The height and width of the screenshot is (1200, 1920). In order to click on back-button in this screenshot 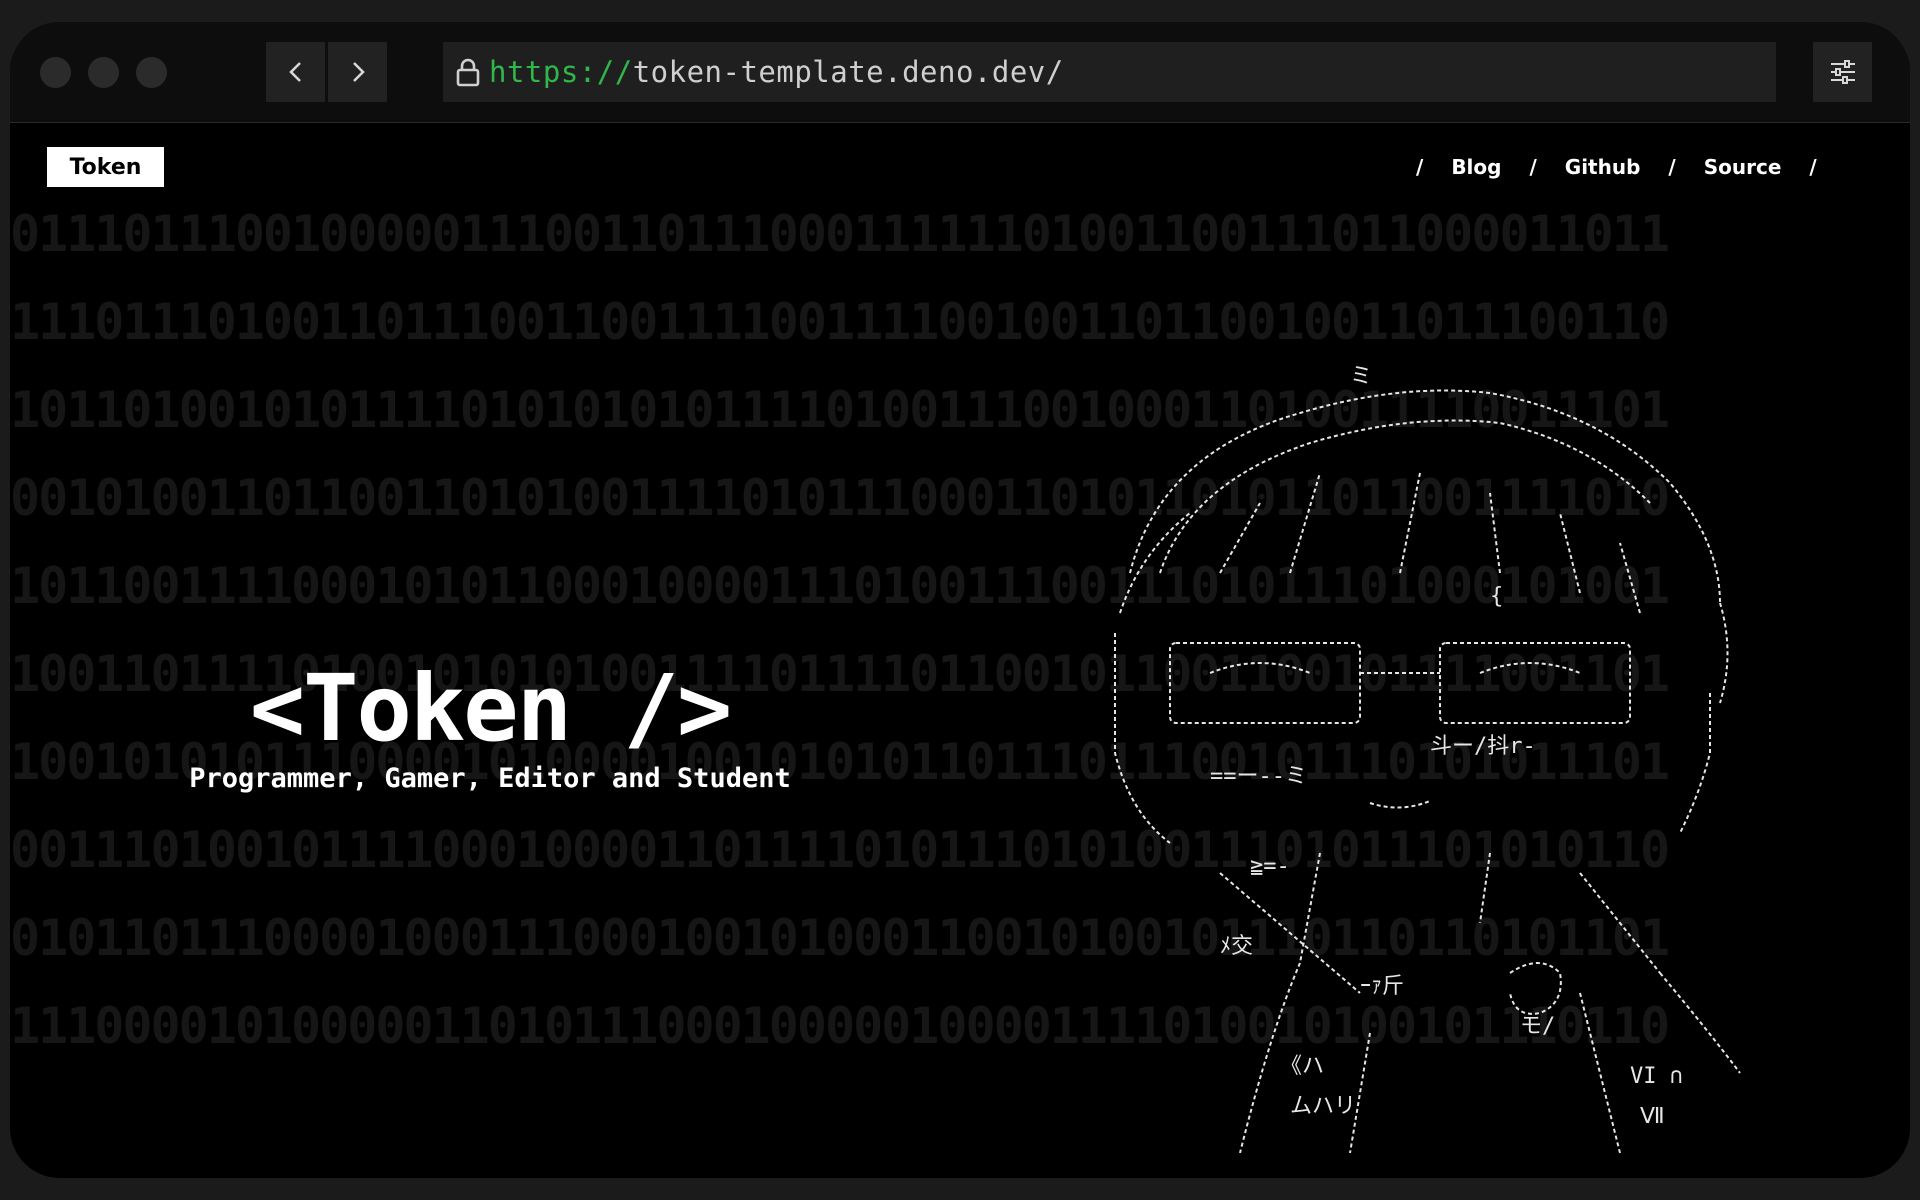, I will do `click(295, 72)`.